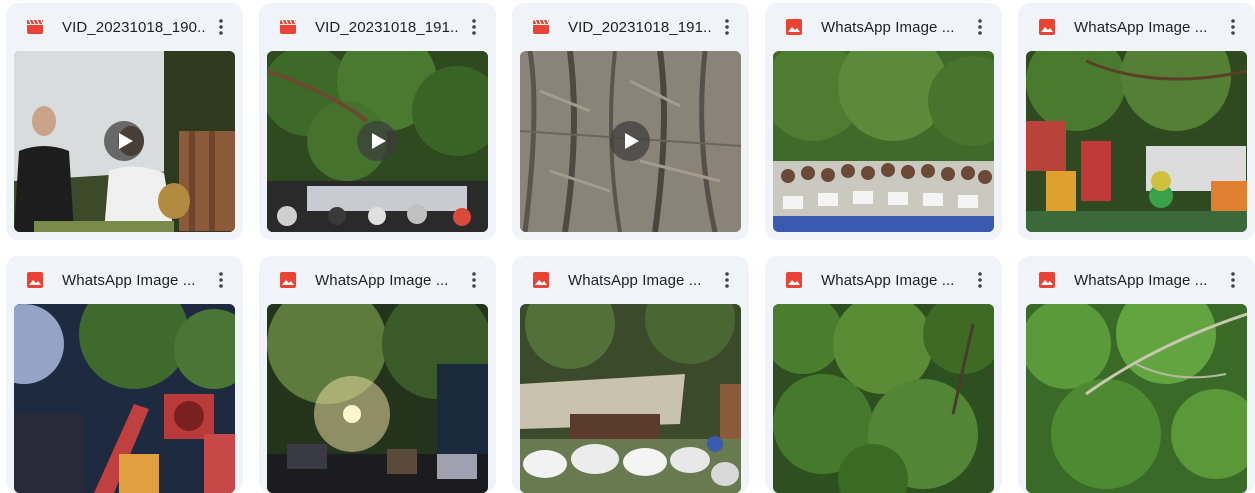 Image resolution: width=1255 pixels, height=493 pixels. I want to click on thumbnail-night-light, so click(377, 398).